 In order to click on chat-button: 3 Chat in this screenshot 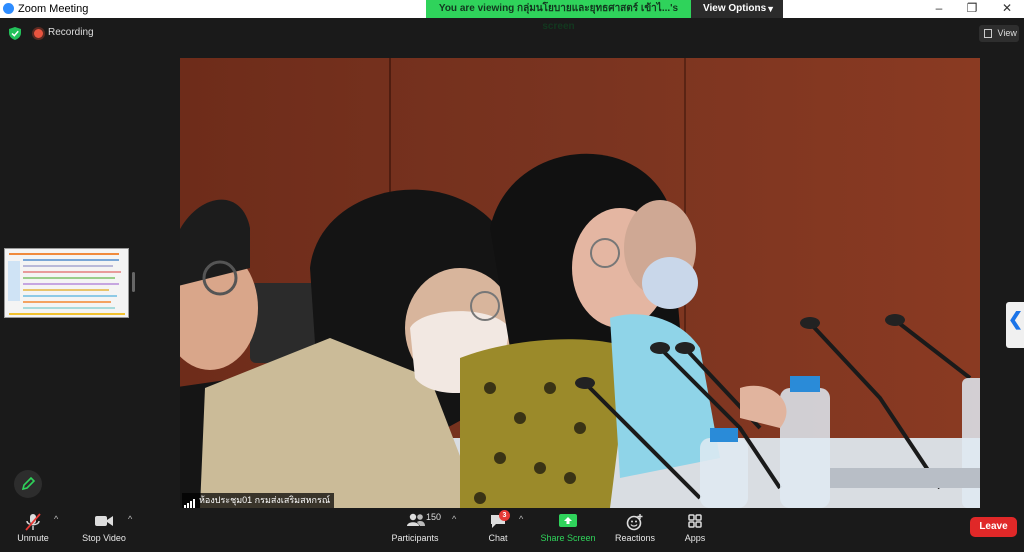, I will do `click(498, 531)`.